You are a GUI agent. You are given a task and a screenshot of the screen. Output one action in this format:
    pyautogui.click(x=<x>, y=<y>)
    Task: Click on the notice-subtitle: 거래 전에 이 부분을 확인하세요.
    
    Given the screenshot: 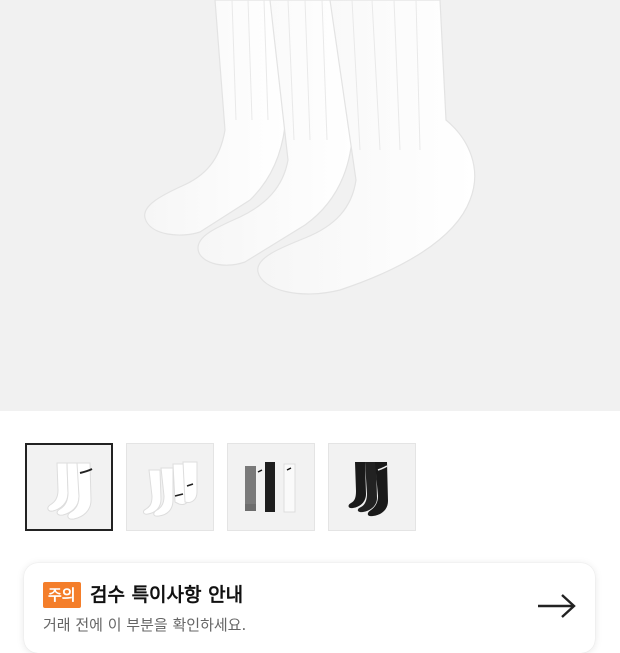 What is the action you would take?
    pyautogui.click(x=145, y=625)
    